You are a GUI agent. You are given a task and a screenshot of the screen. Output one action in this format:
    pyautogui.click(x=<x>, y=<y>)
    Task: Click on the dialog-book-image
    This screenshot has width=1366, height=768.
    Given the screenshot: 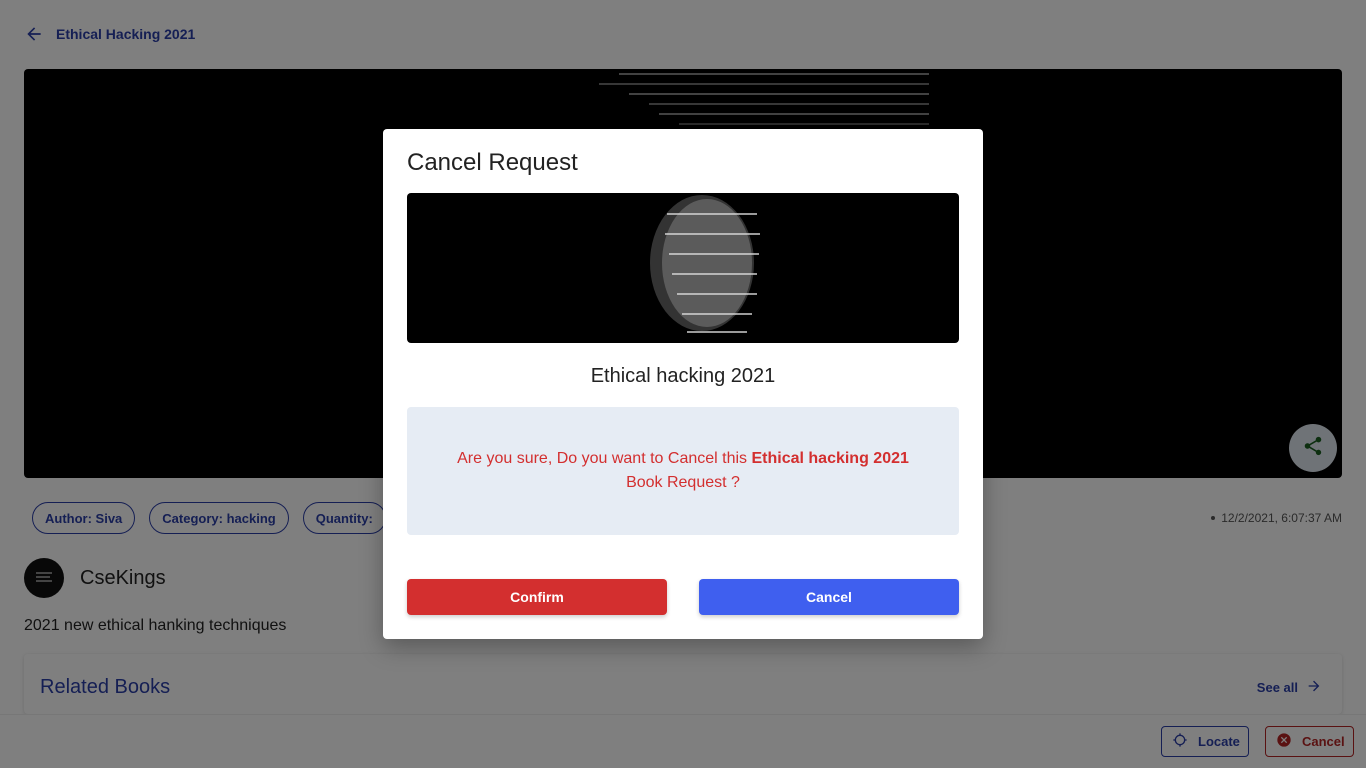 What is the action you would take?
    pyautogui.click(x=683, y=268)
    